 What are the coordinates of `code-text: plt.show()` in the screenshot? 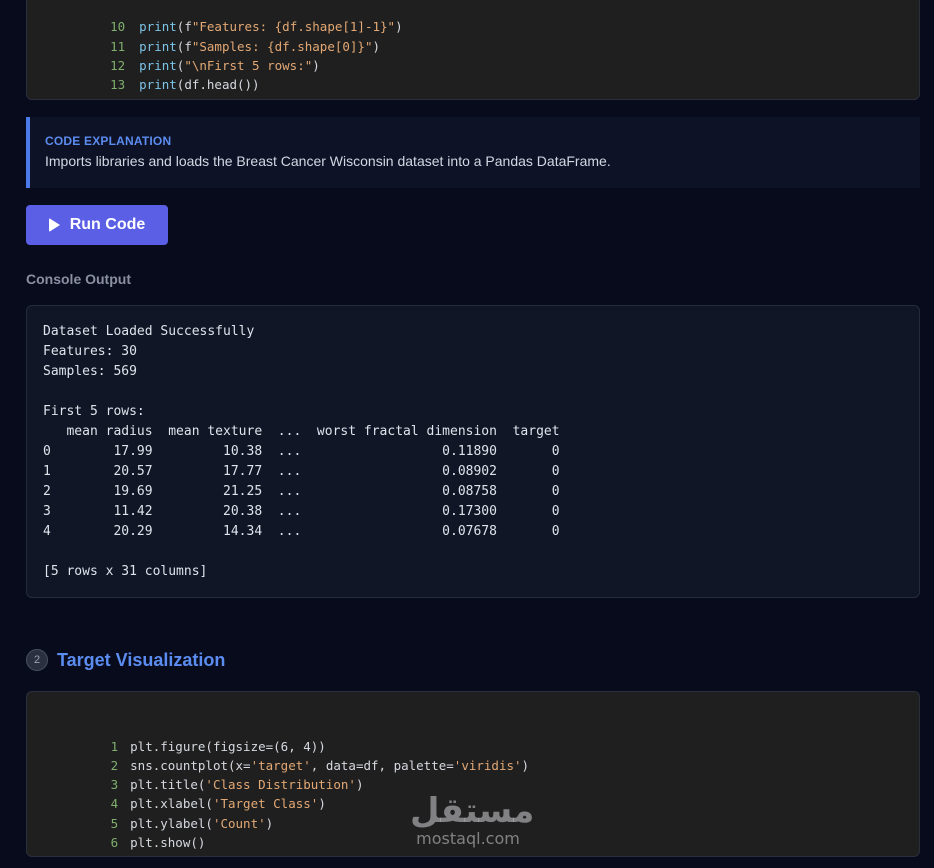 It's located at (167, 842).